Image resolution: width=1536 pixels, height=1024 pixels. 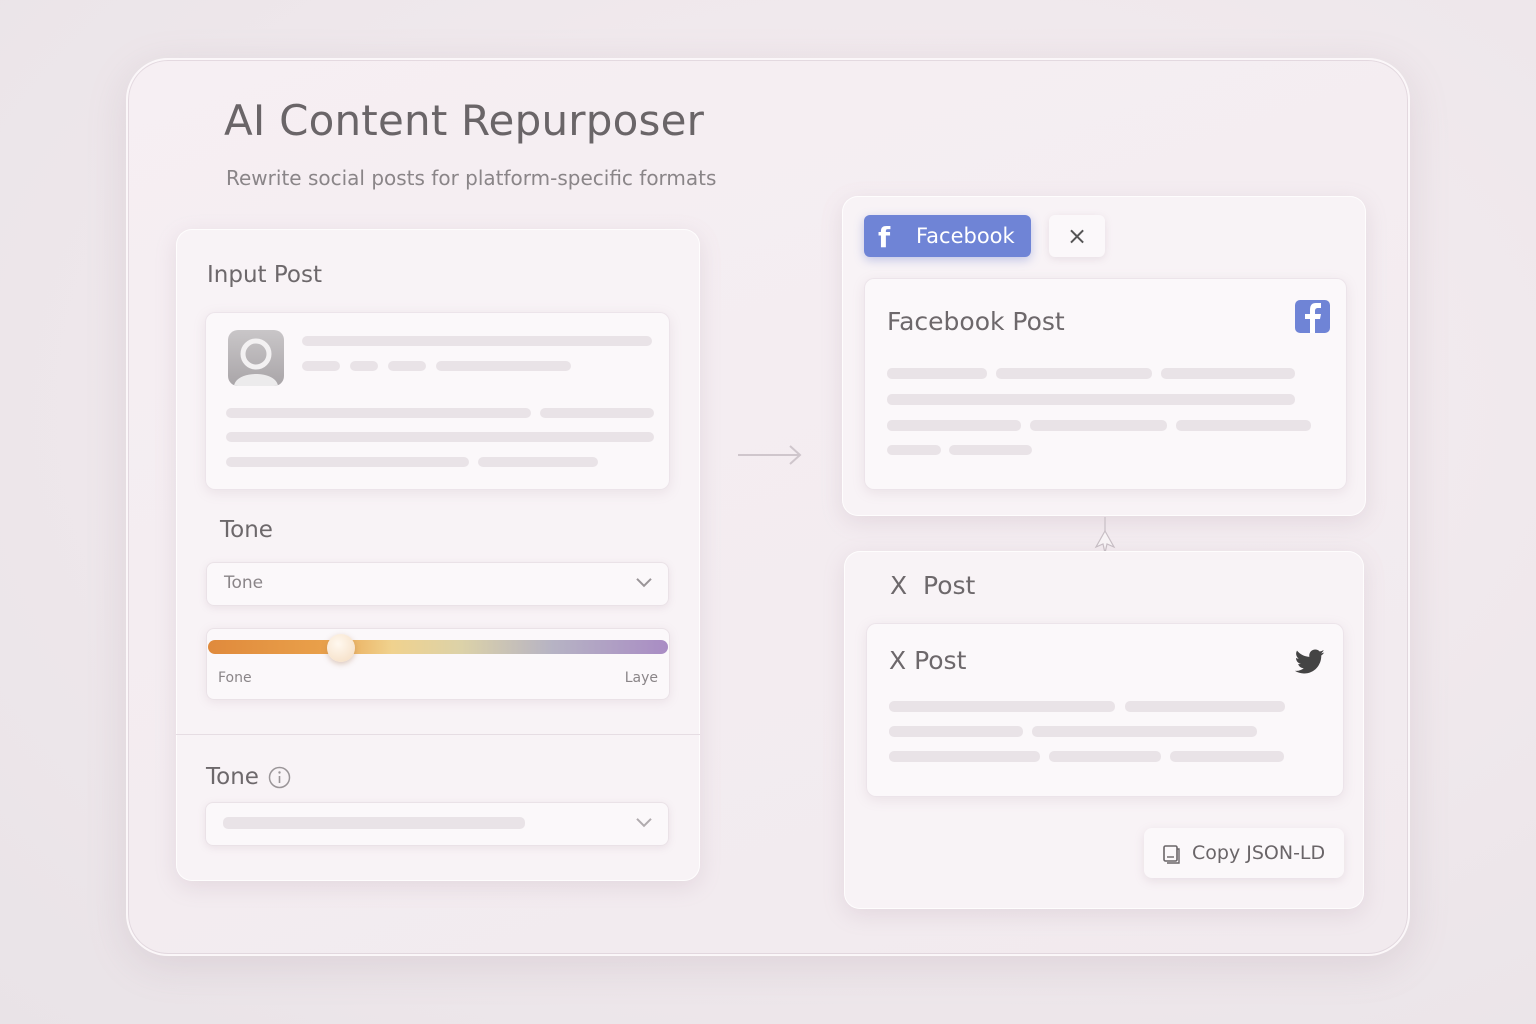 I want to click on tone-slider-track, so click(x=438, y=647).